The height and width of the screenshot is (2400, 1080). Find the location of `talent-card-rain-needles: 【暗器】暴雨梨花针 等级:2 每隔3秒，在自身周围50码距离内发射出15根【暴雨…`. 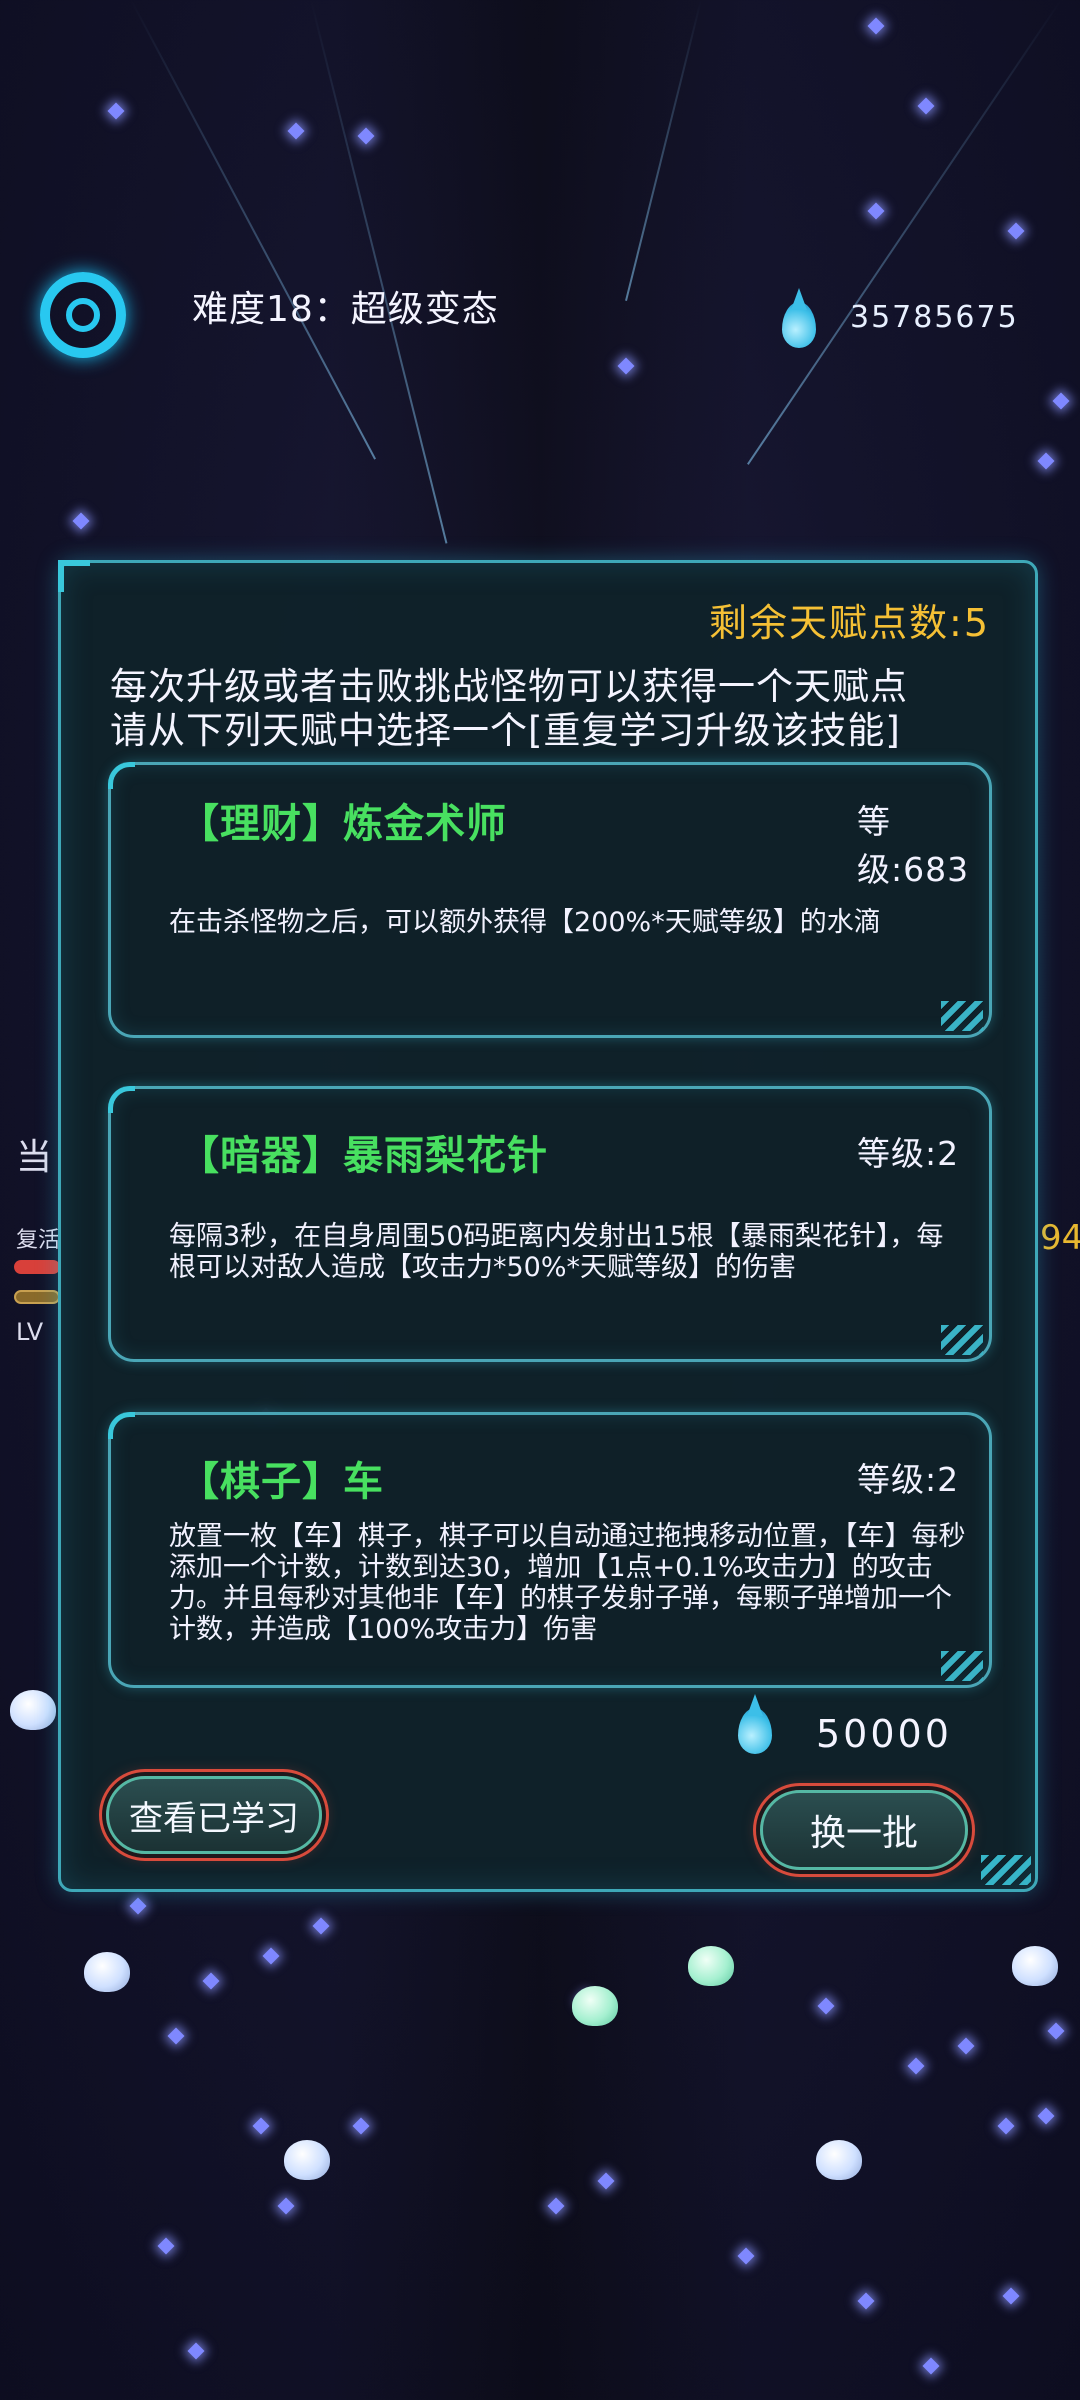

talent-card-rain-needles: 【暗器】暴雨梨花针 等级:2 每隔3秒，在自身周围50码距离内发射出15根【暴雨… is located at coordinates (550, 1224).